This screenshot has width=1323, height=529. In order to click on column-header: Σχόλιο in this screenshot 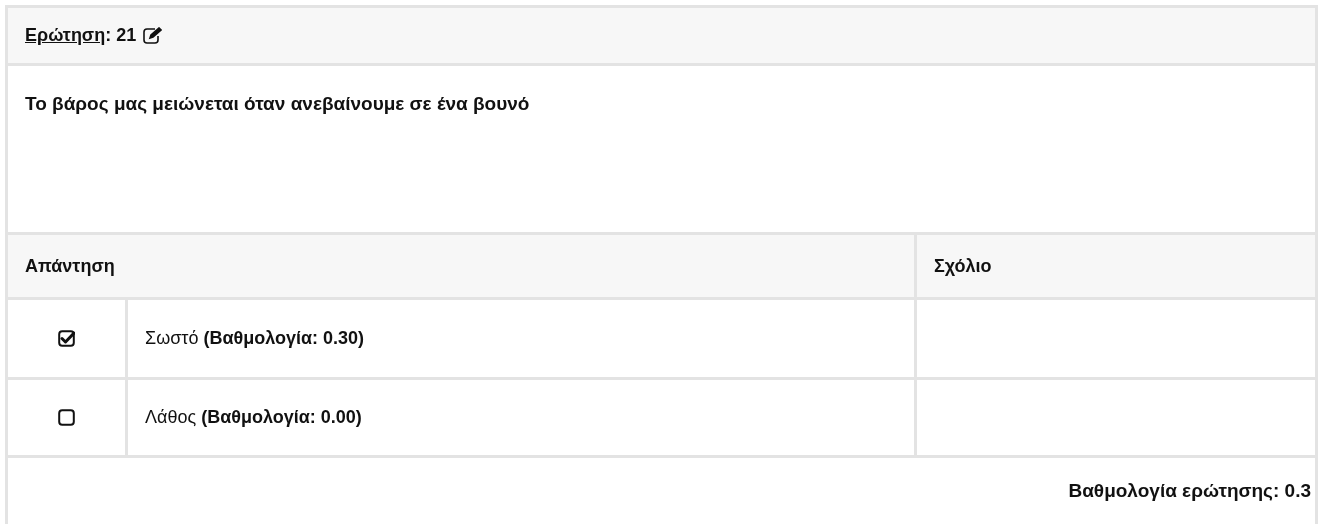, I will do `click(963, 266)`.